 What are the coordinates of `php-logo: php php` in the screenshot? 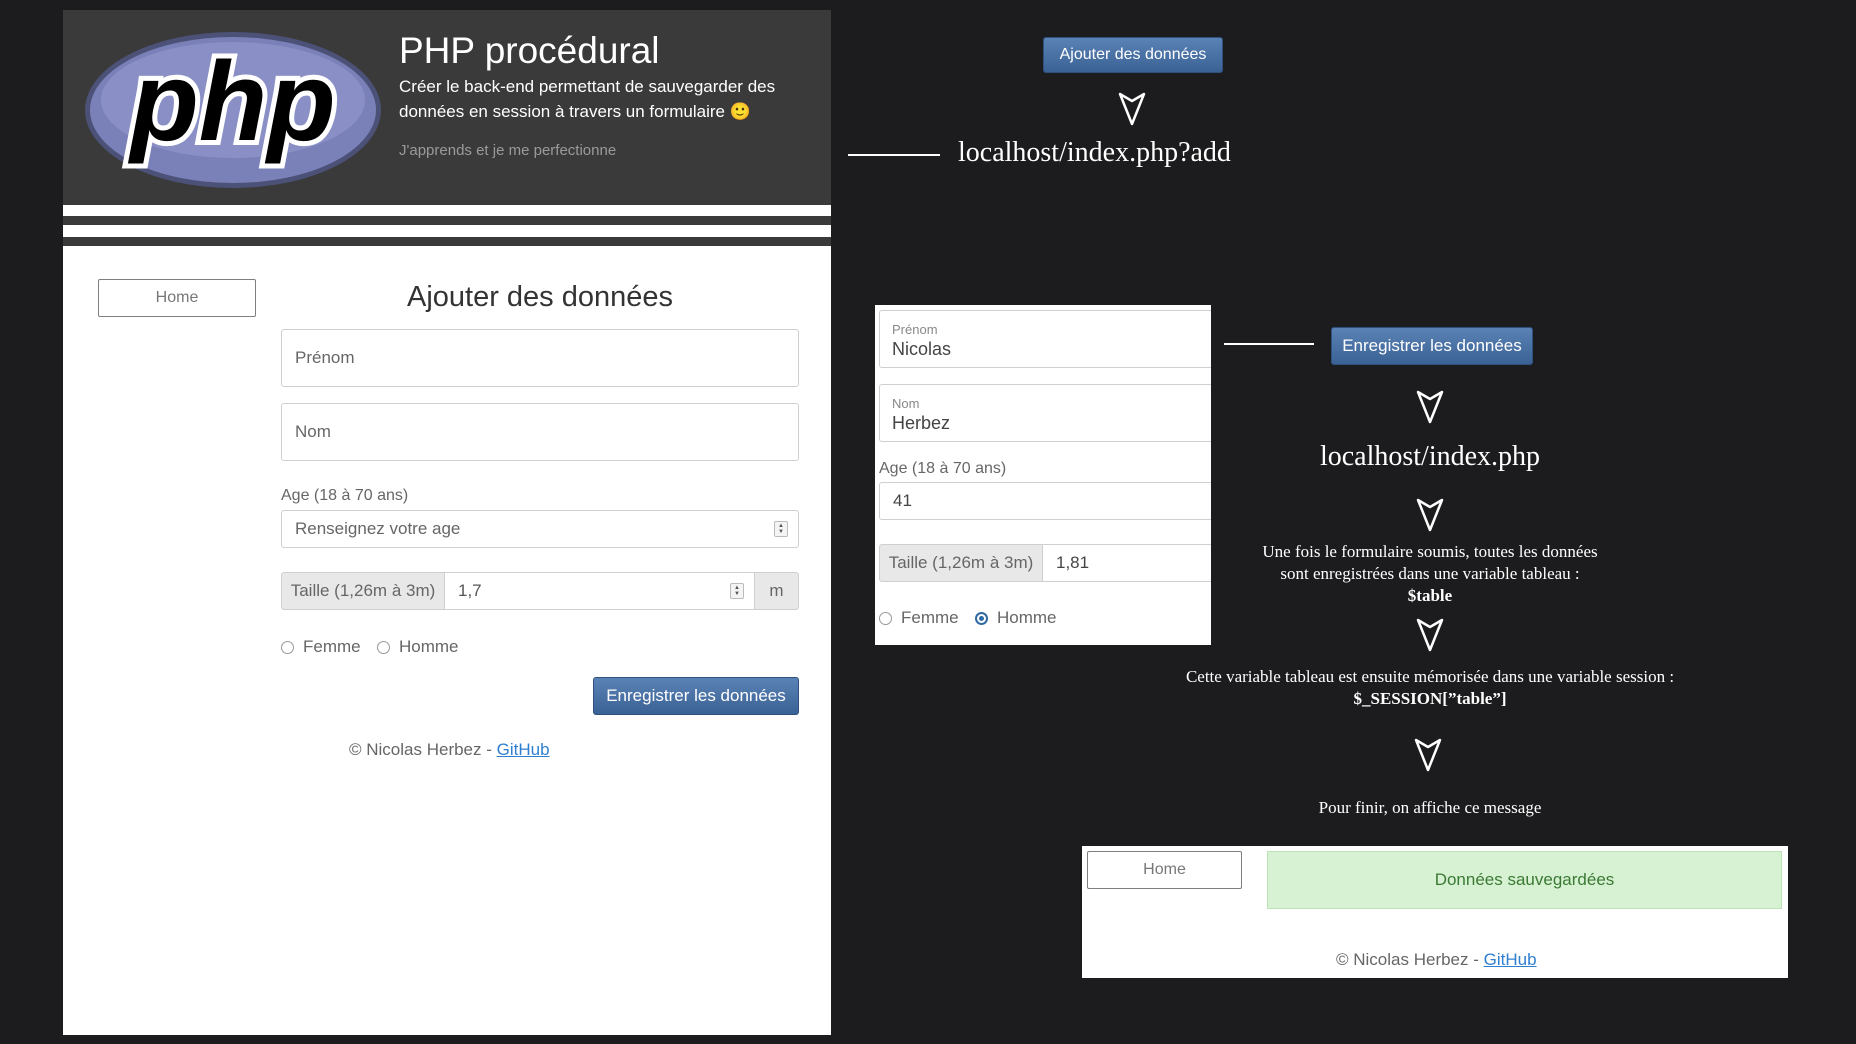 It's located at (233, 110).